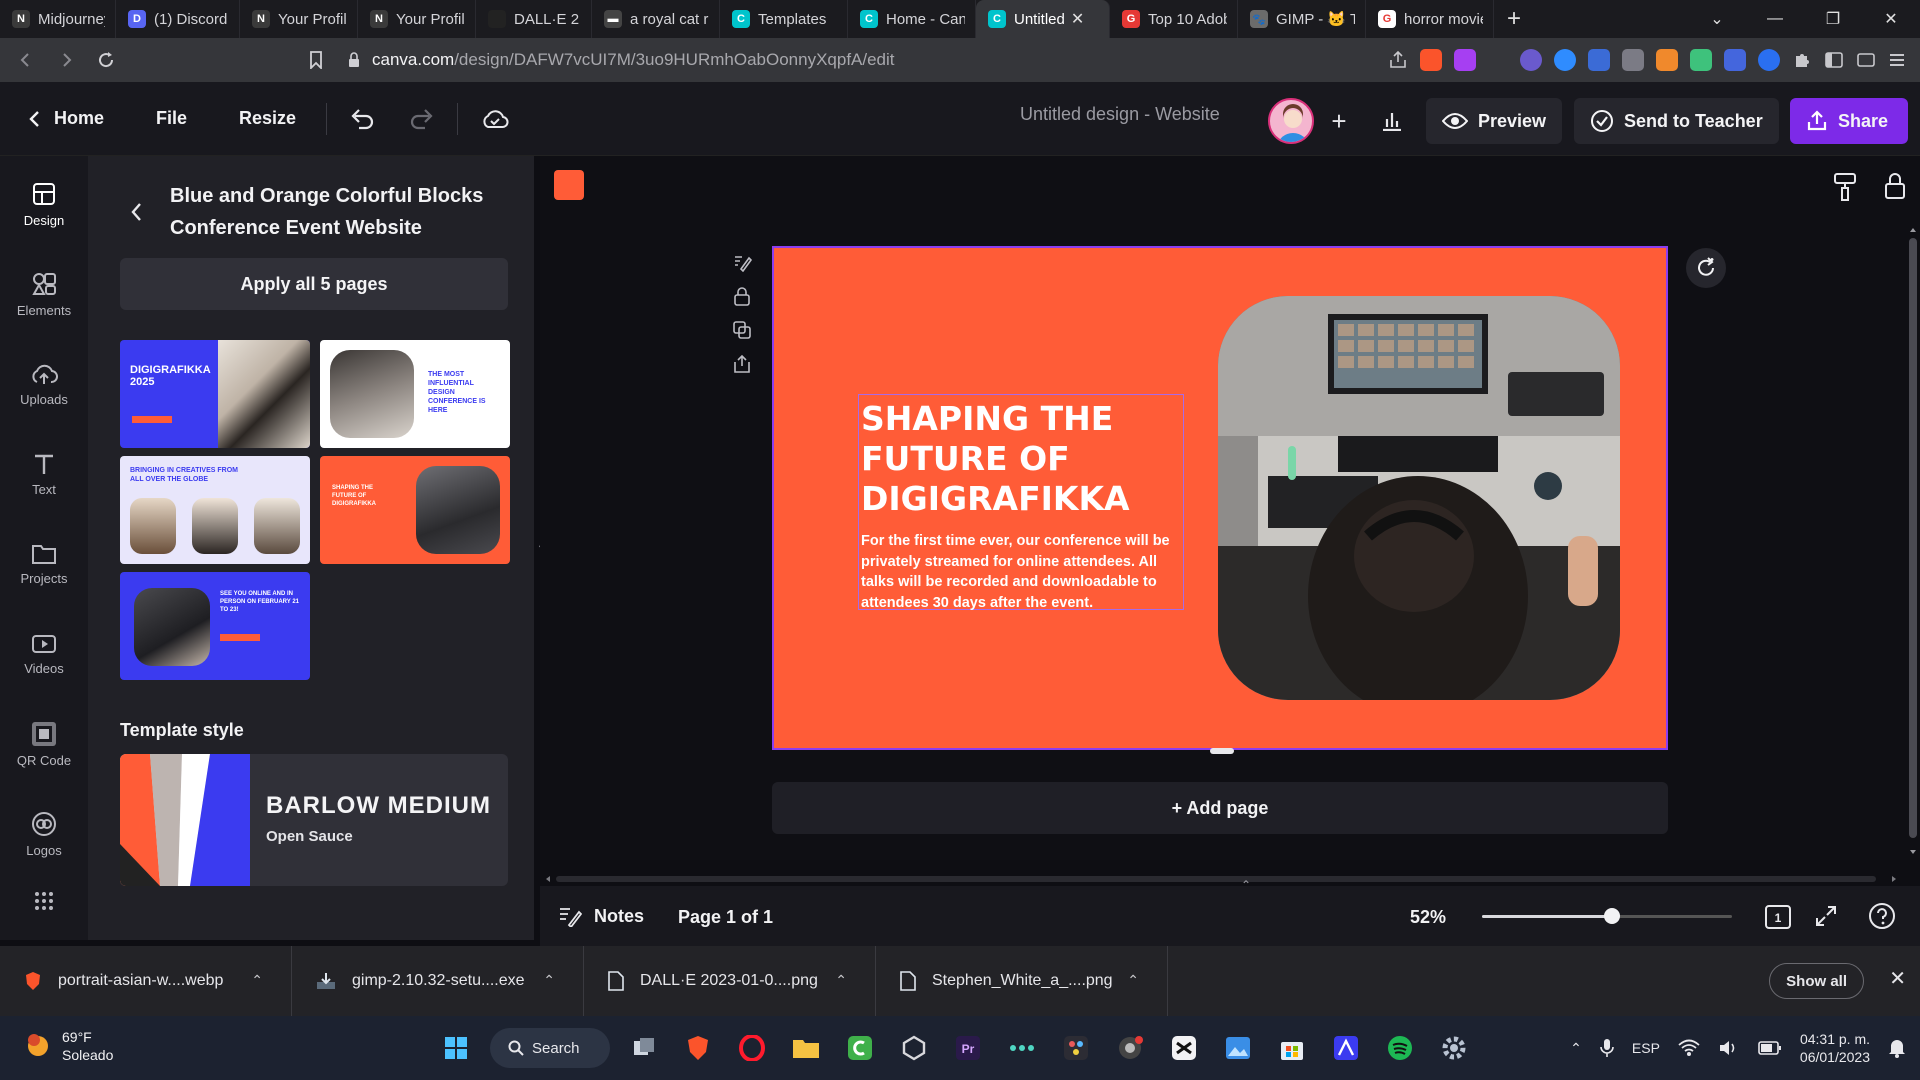 The image size is (1920, 1080). Describe the element at coordinates (267, 119) in the screenshot. I see `resize-button: Resize` at that location.